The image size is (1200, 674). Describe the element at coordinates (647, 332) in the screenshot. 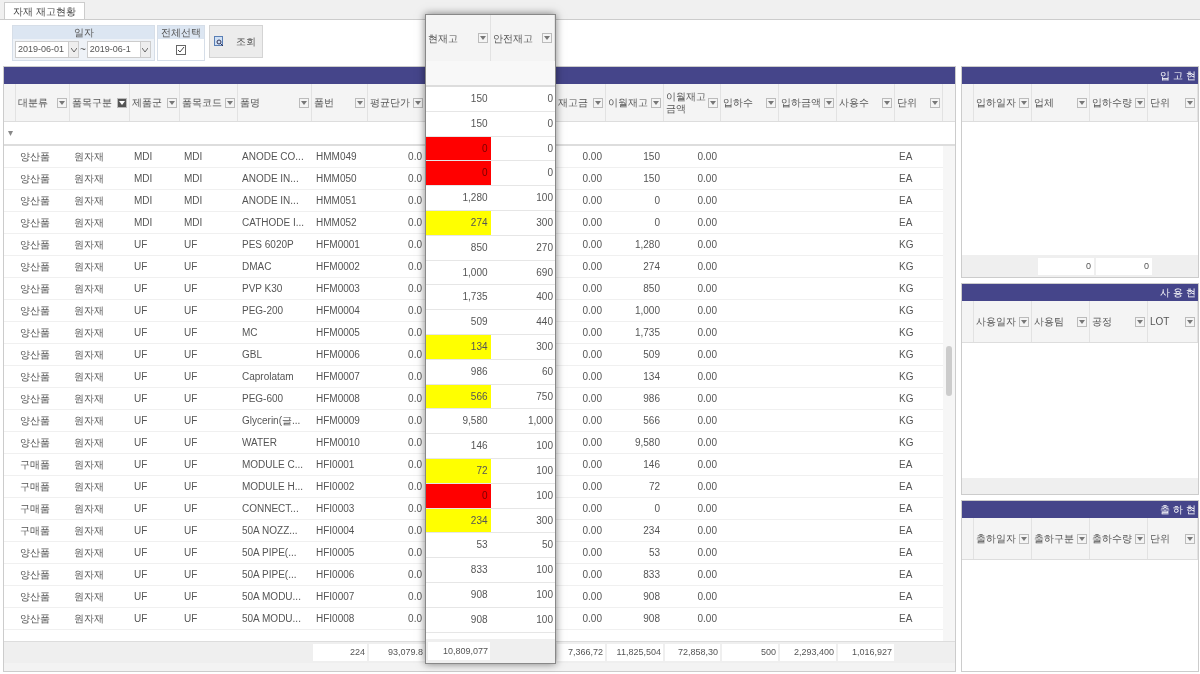

I see `table-cell: 1,735` at that location.